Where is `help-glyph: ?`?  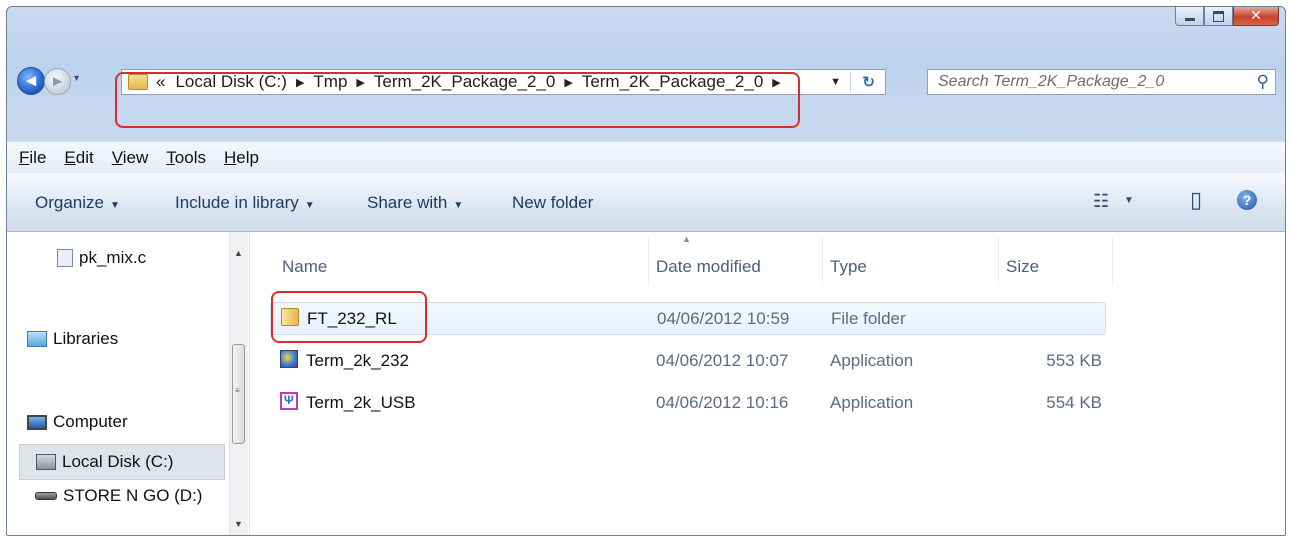 help-glyph: ? is located at coordinates (1247, 200).